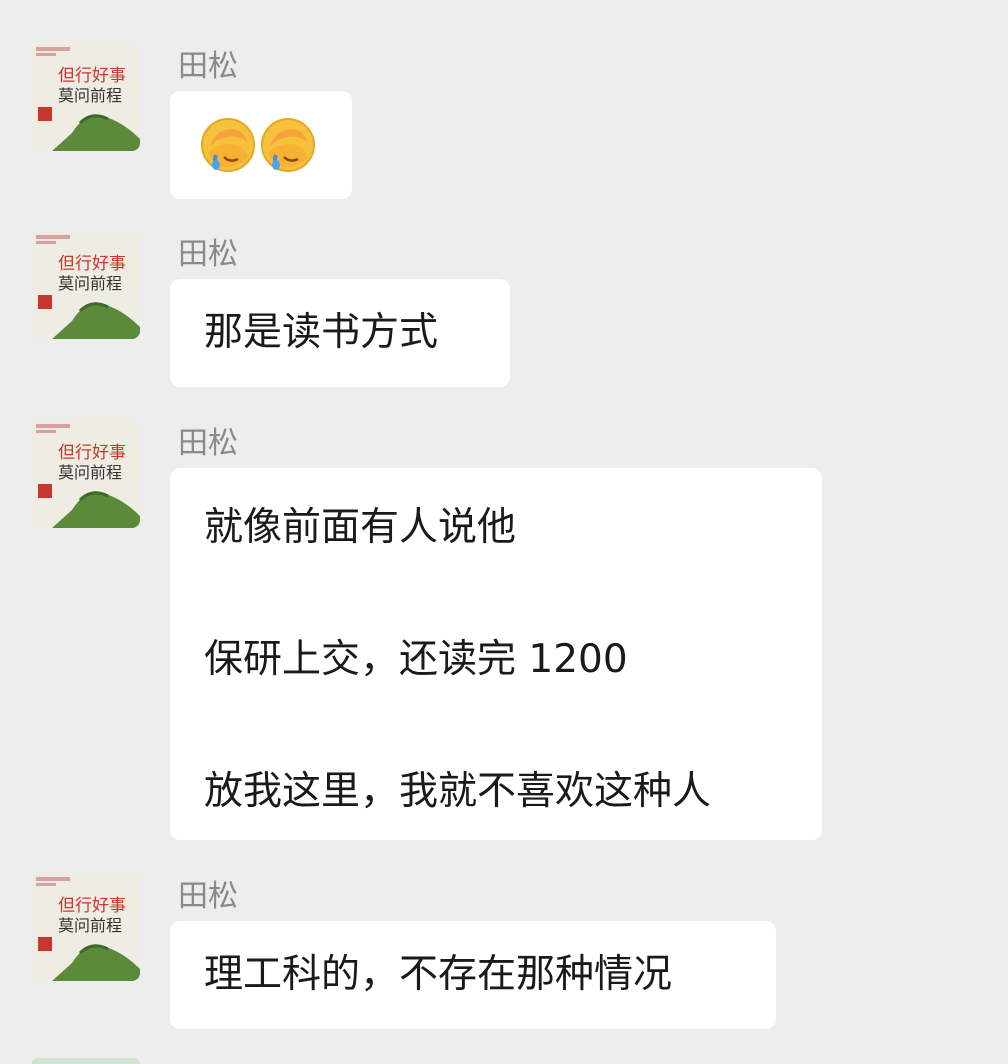  I want to click on message-text-line: 保研上交，还读完 1200, so click(416, 659).